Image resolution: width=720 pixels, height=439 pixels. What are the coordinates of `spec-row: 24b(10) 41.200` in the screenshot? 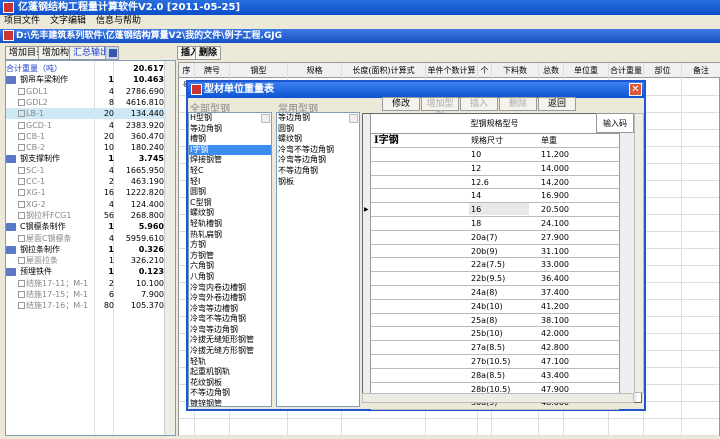 It's located at (495, 307).